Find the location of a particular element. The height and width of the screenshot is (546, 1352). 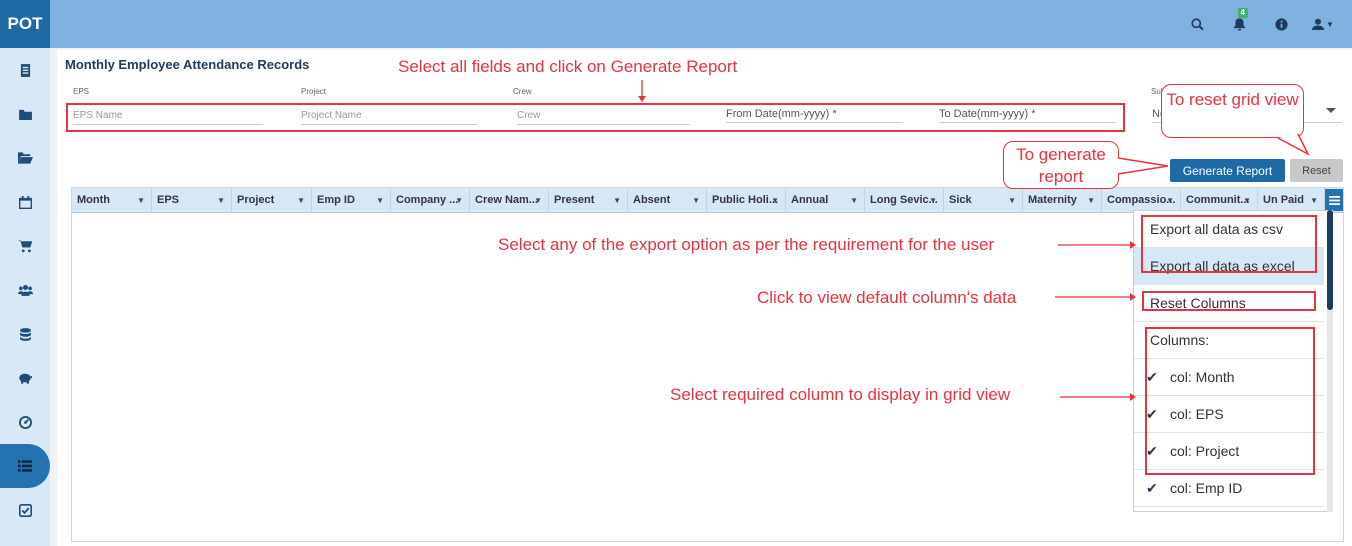

chevron-down-icon is located at coordinates (1331, 111).